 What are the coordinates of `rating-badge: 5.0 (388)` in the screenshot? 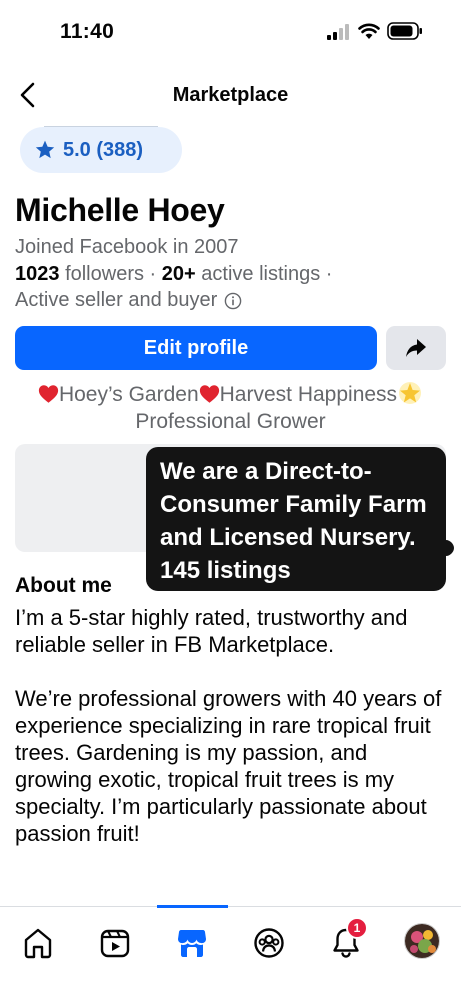 It's located at (101, 150).